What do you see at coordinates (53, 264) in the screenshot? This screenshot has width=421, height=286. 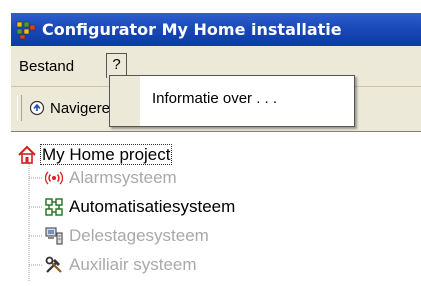 I see `tools-icon` at bounding box center [53, 264].